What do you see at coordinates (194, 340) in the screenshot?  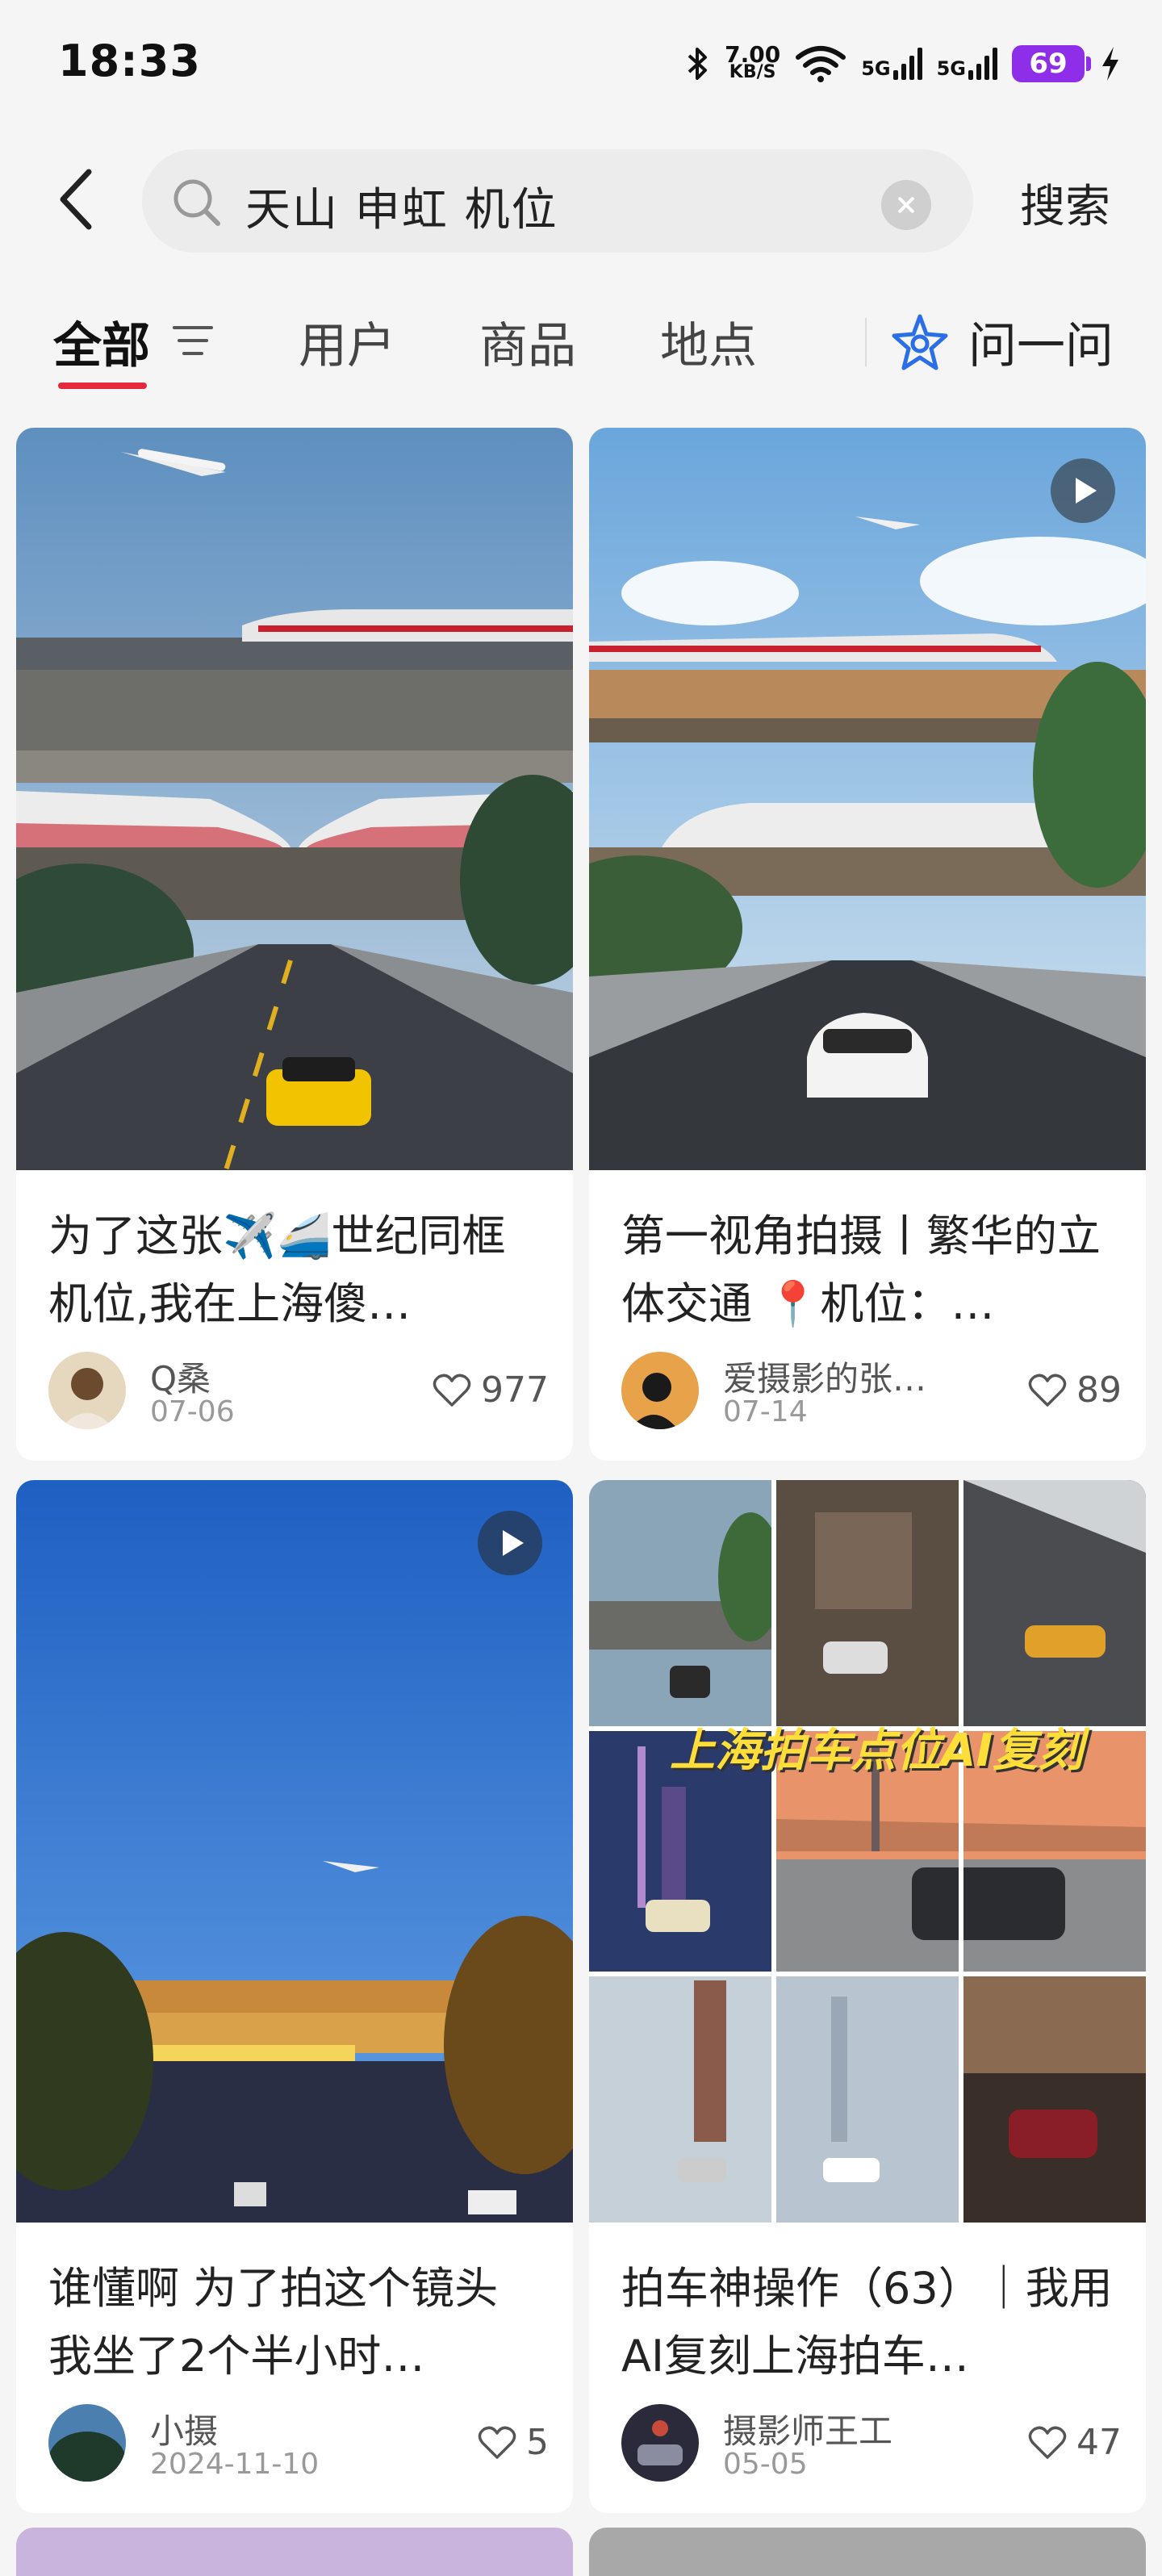 I see `filter-icon` at bounding box center [194, 340].